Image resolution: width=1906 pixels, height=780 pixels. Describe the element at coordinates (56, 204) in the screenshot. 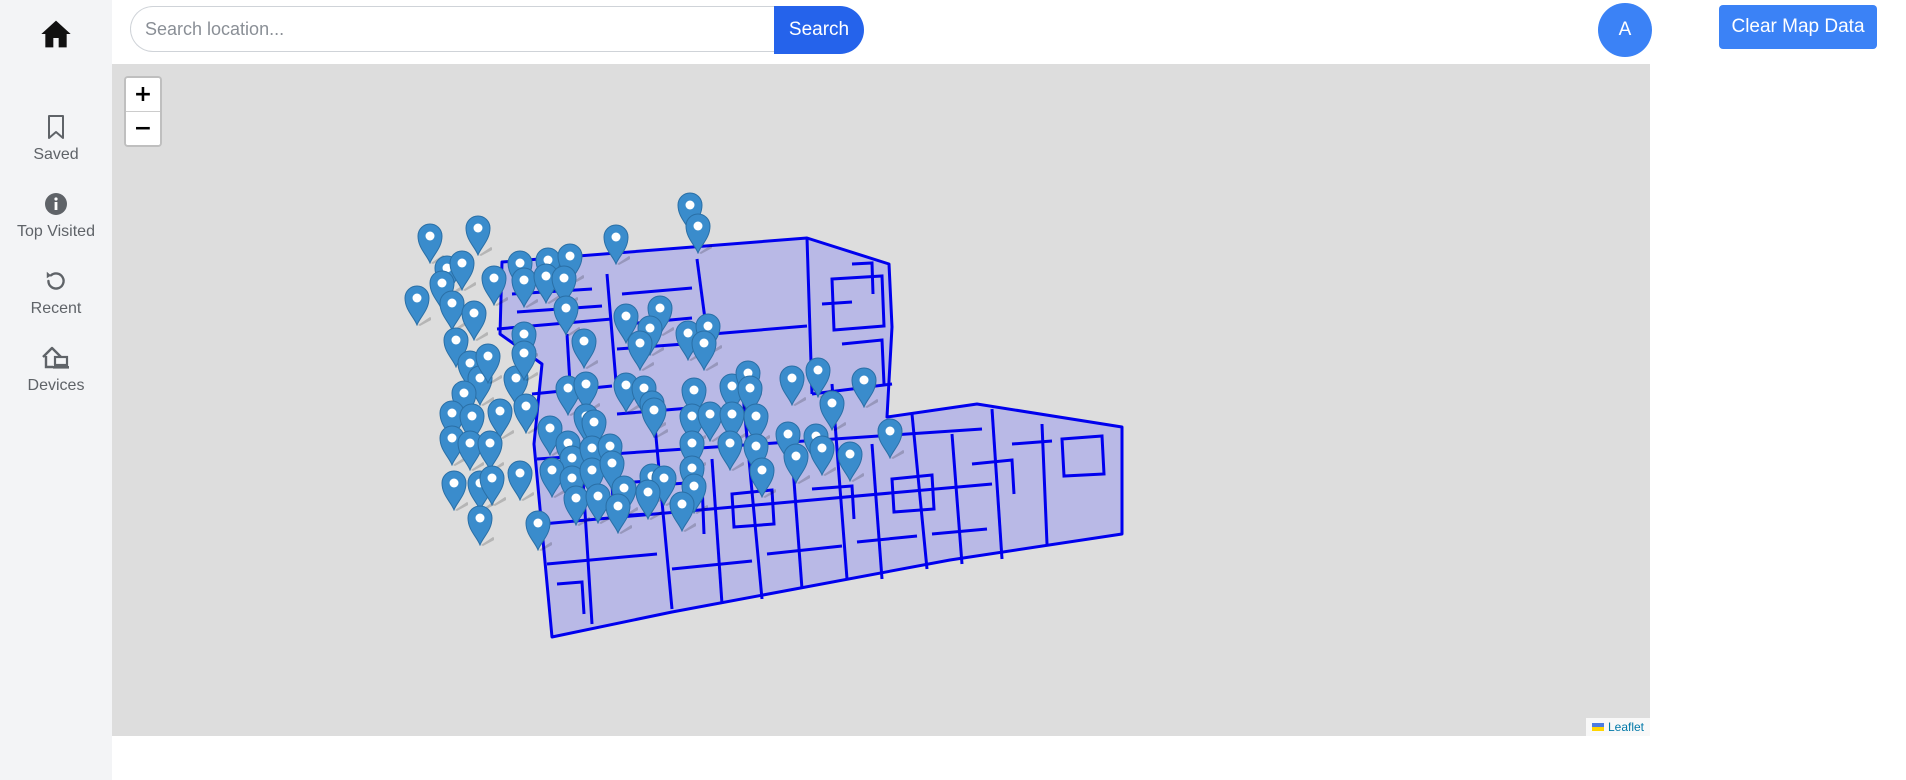

I see `info-icon` at that location.